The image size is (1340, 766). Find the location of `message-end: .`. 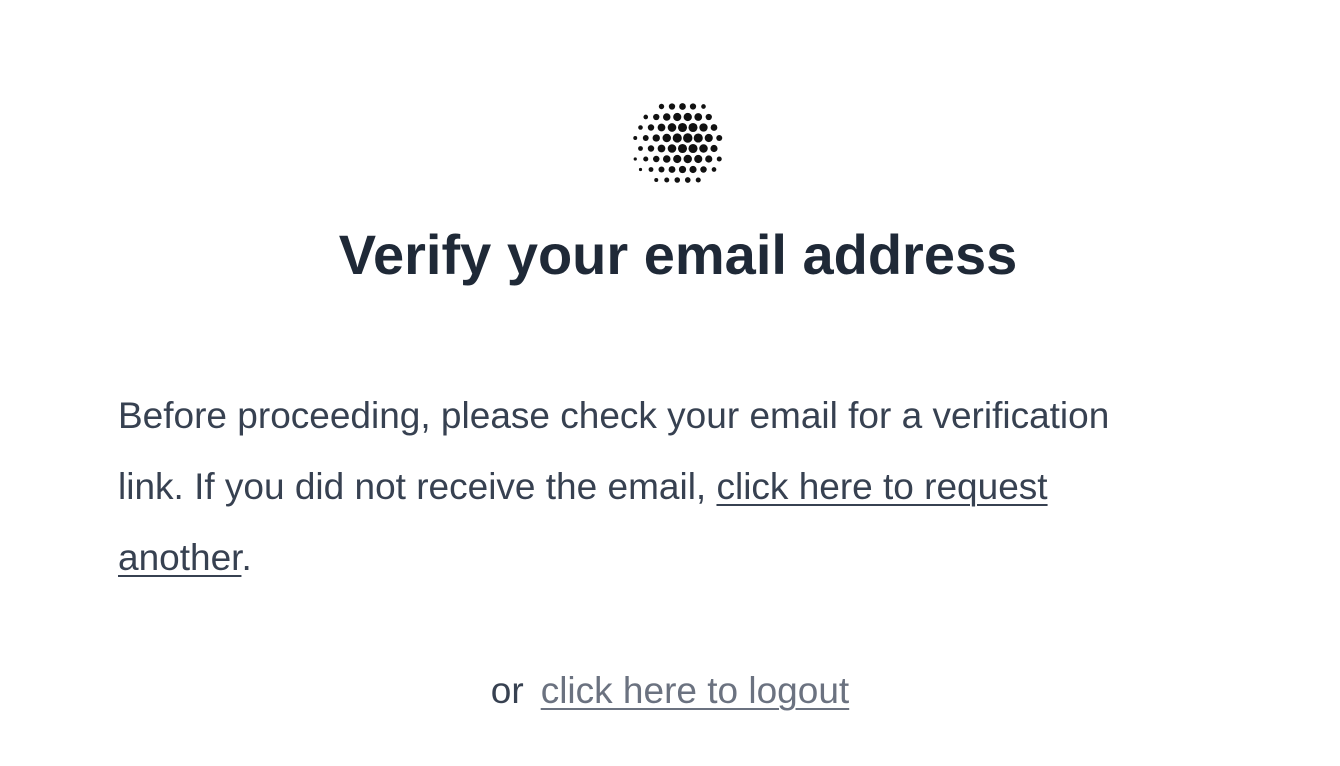

message-end: . is located at coordinates (246, 557).